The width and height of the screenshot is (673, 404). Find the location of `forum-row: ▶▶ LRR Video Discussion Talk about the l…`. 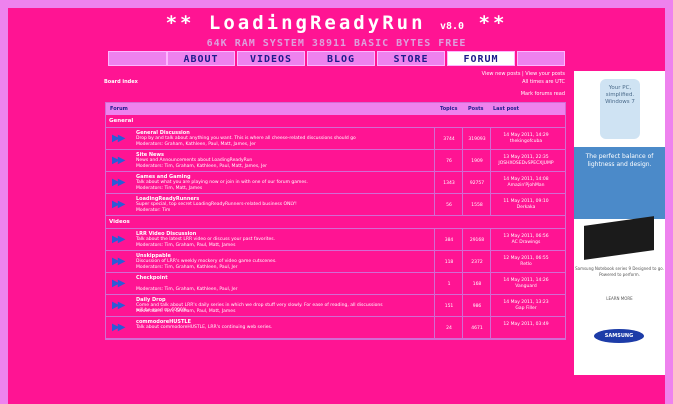

forum-row: ▶▶ LRR Video Discussion Talk about the l… is located at coordinates (335, 240).